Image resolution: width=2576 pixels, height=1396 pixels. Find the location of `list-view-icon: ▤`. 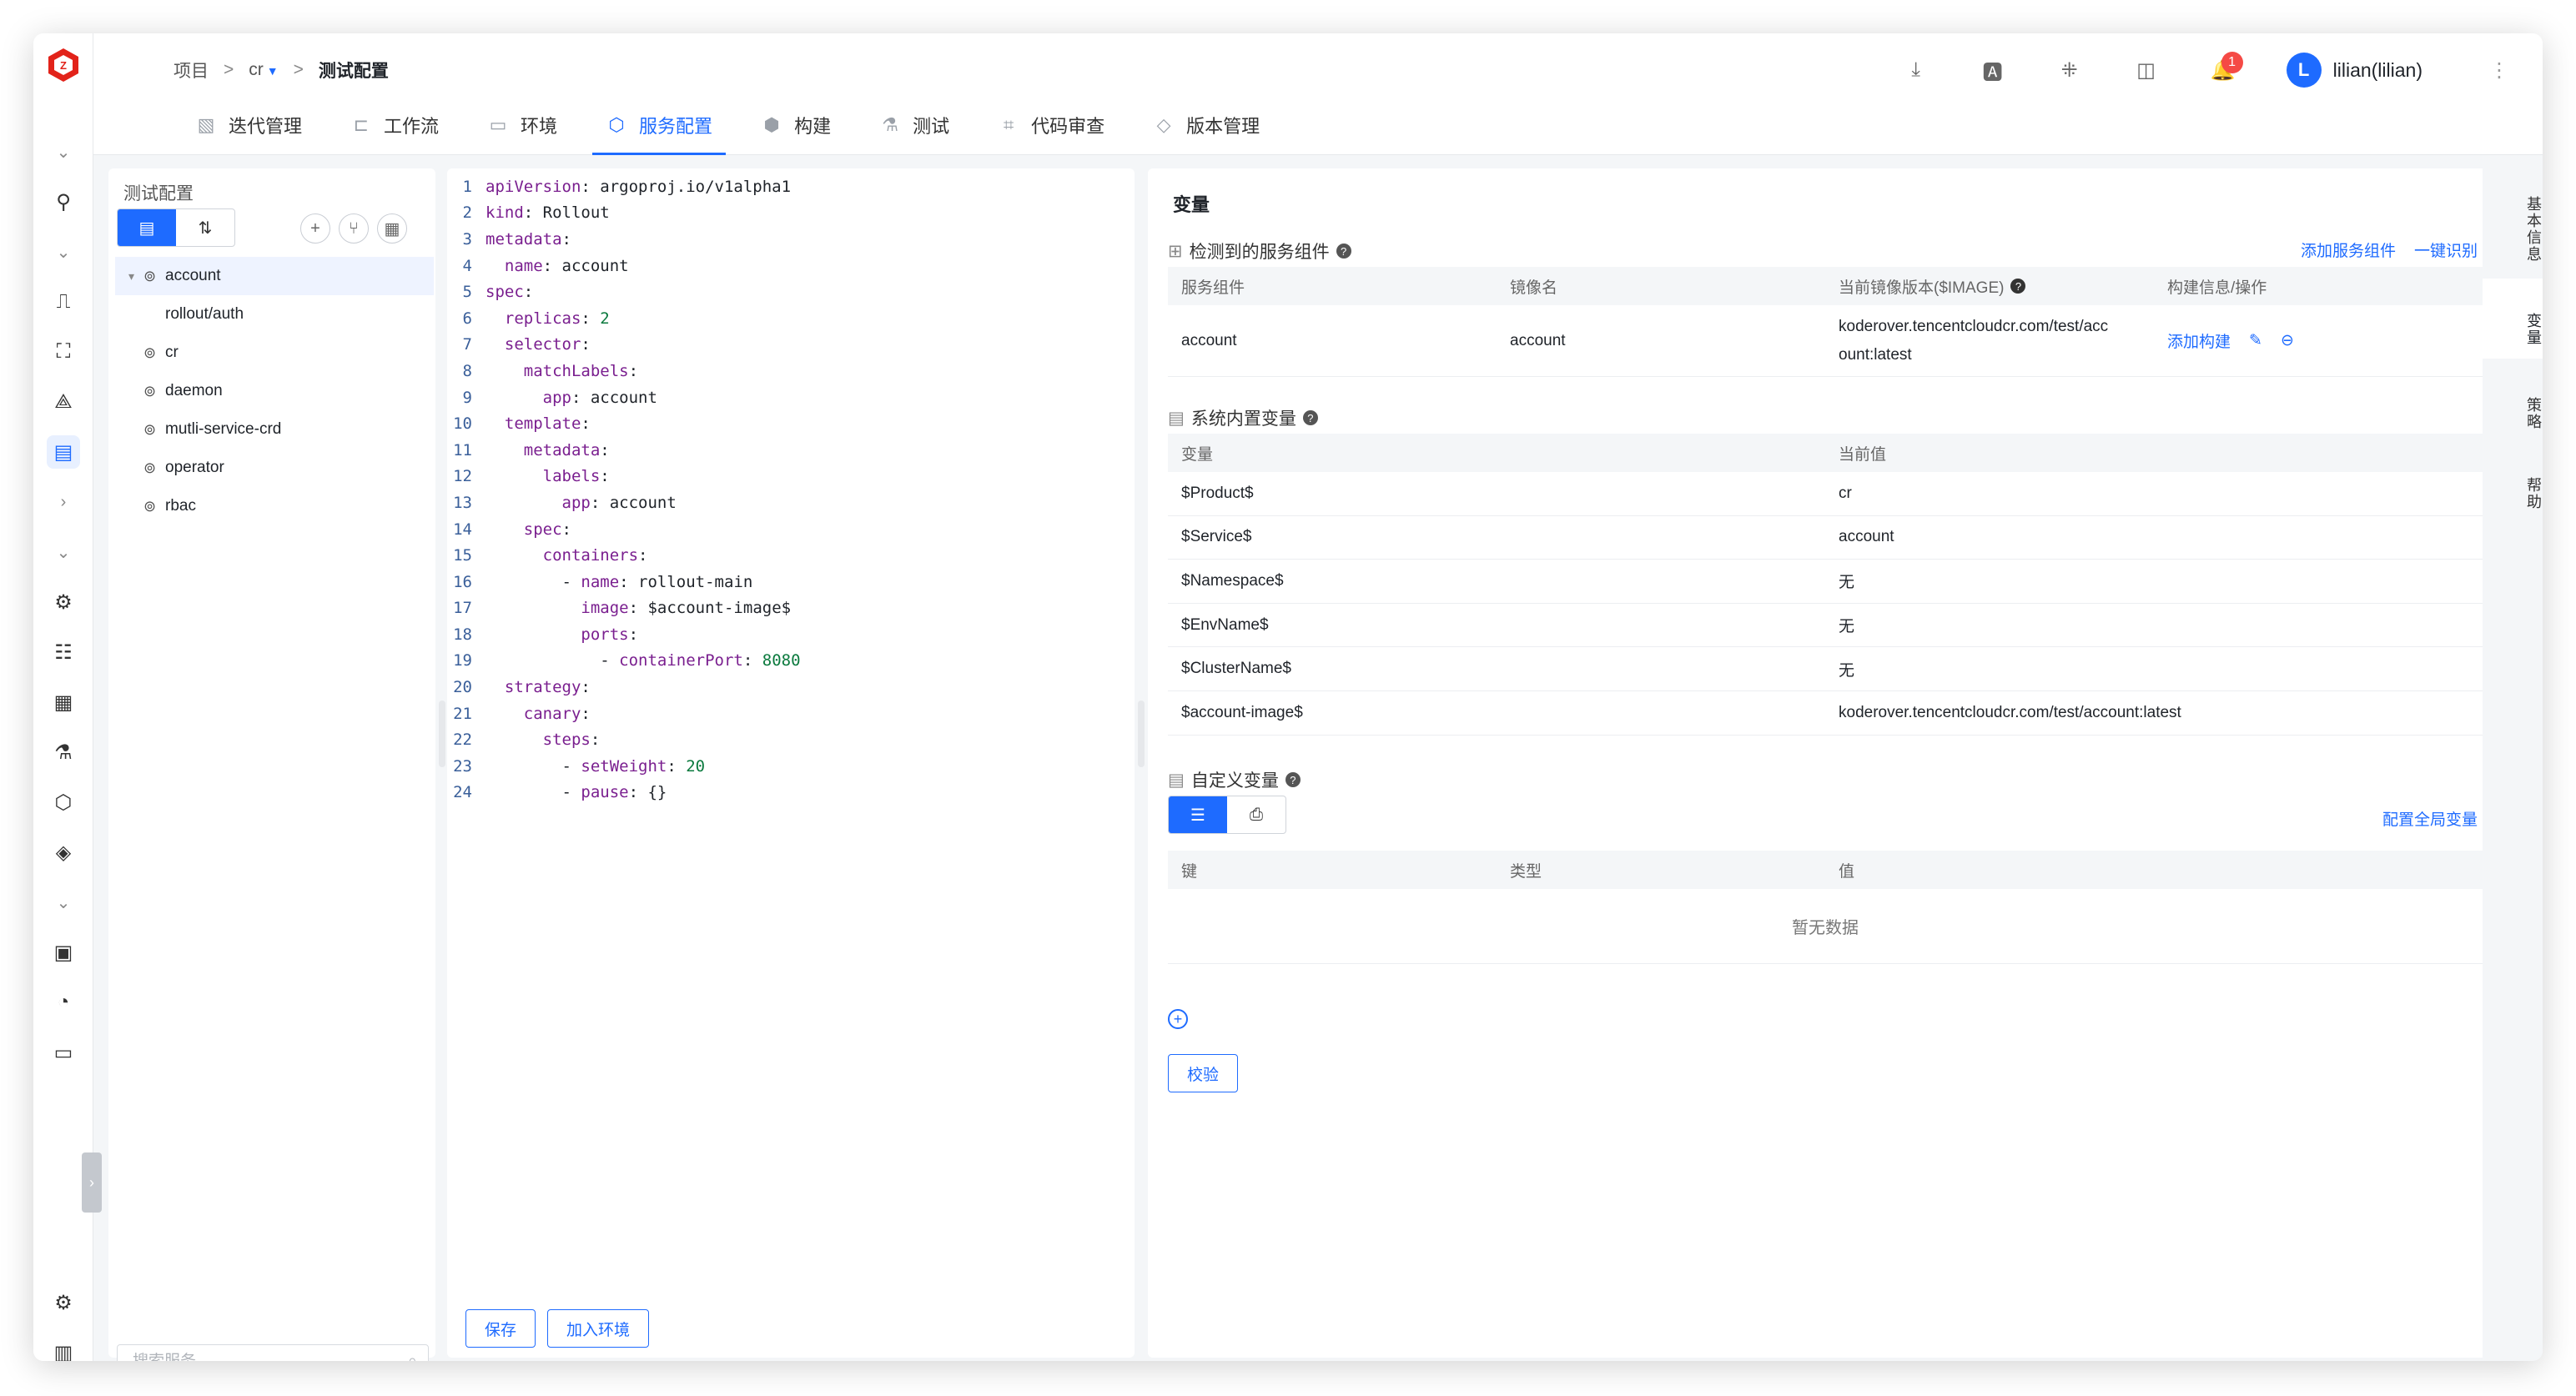

list-view-icon: ▤ is located at coordinates (147, 227).